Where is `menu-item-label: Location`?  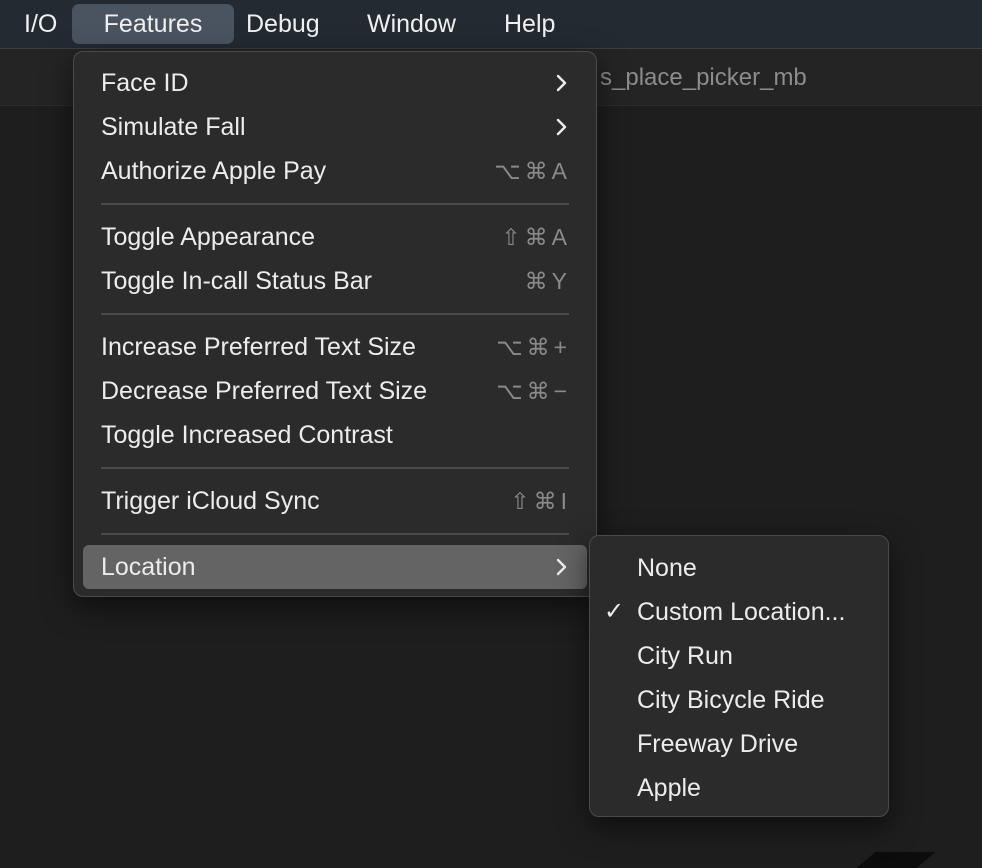
menu-item-label: Location is located at coordinates (148, 567).